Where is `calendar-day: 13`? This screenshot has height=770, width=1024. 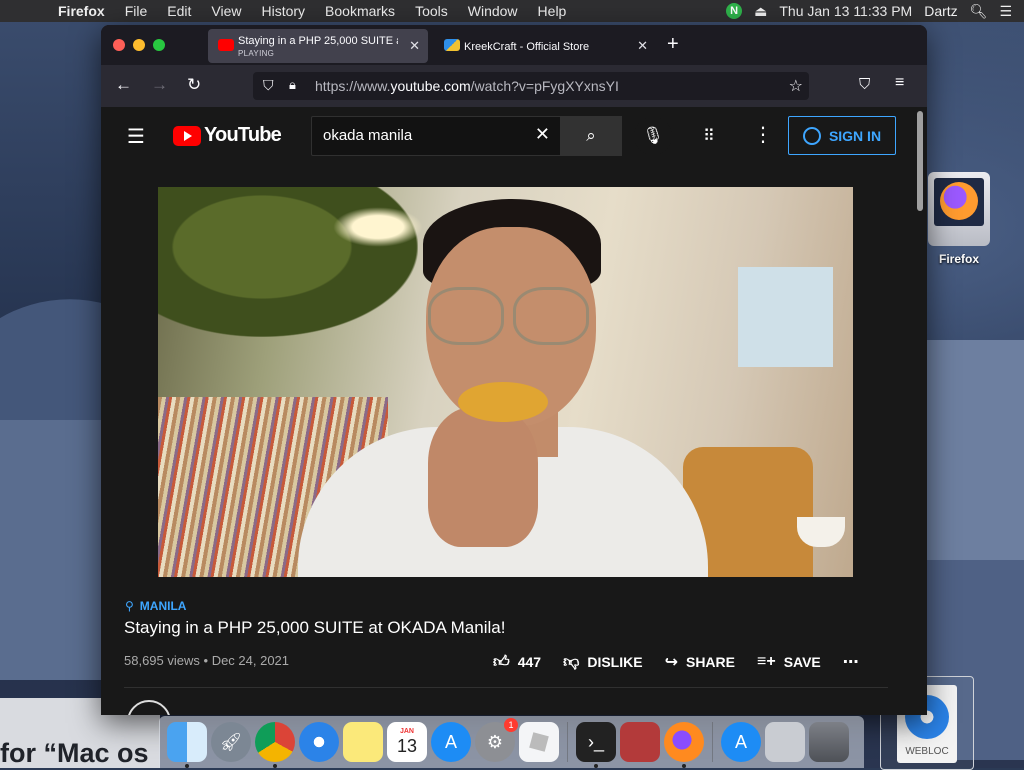 calendar-day: 13 is located at coordinates (407, 746).